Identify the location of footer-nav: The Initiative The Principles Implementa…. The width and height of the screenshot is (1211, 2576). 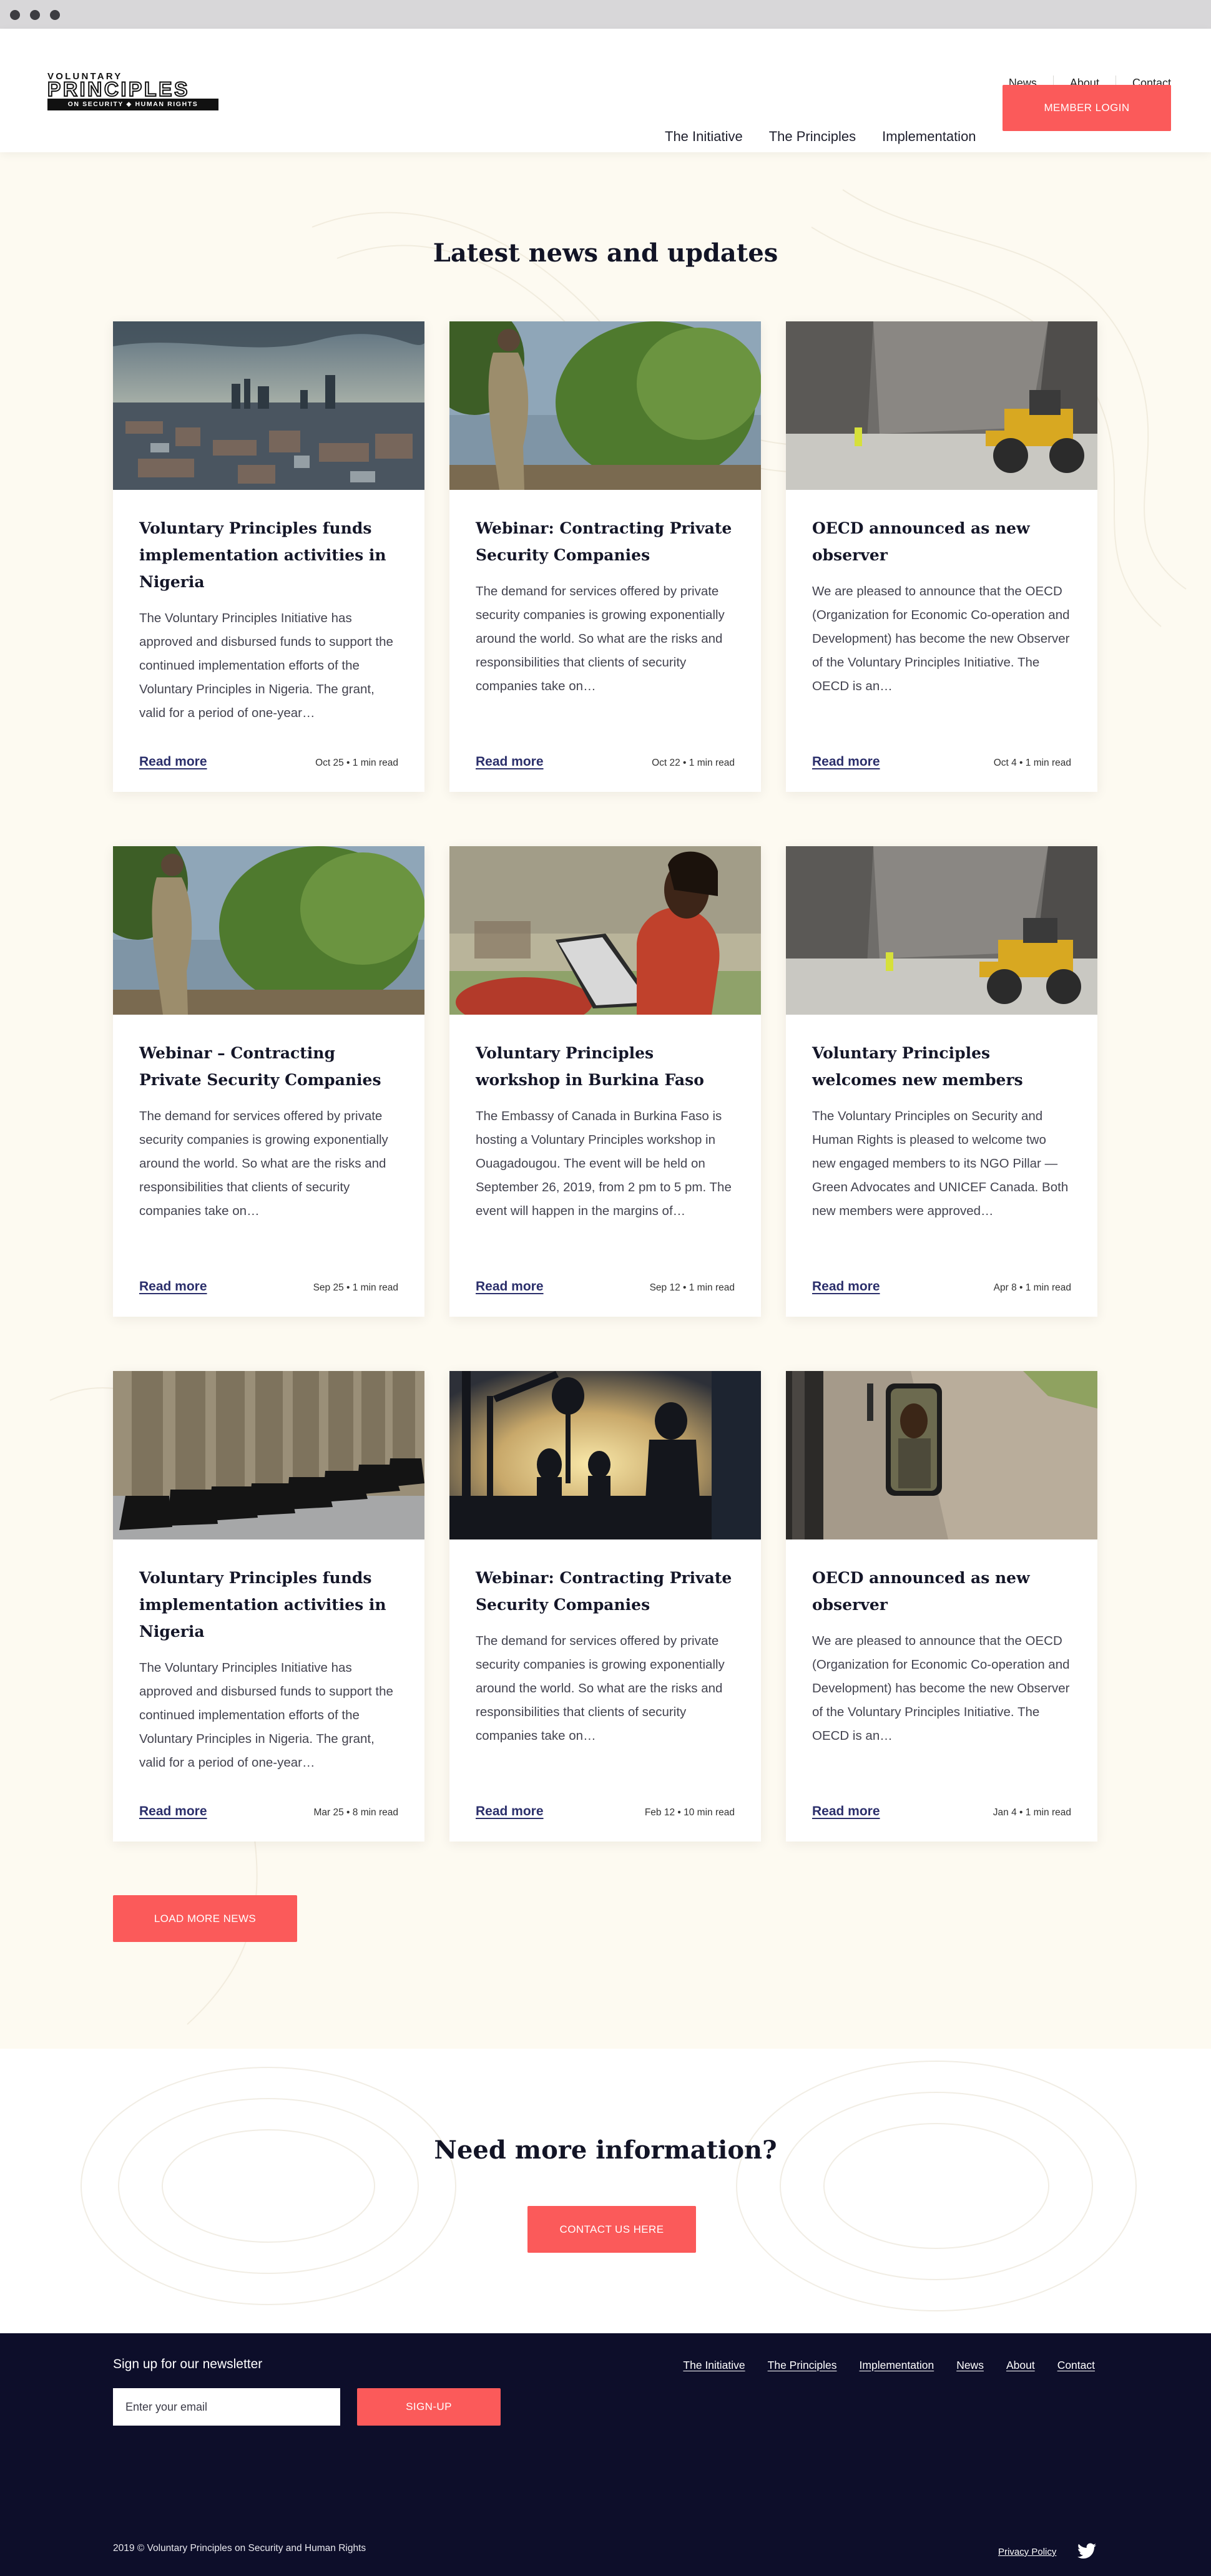
(877, 2365).